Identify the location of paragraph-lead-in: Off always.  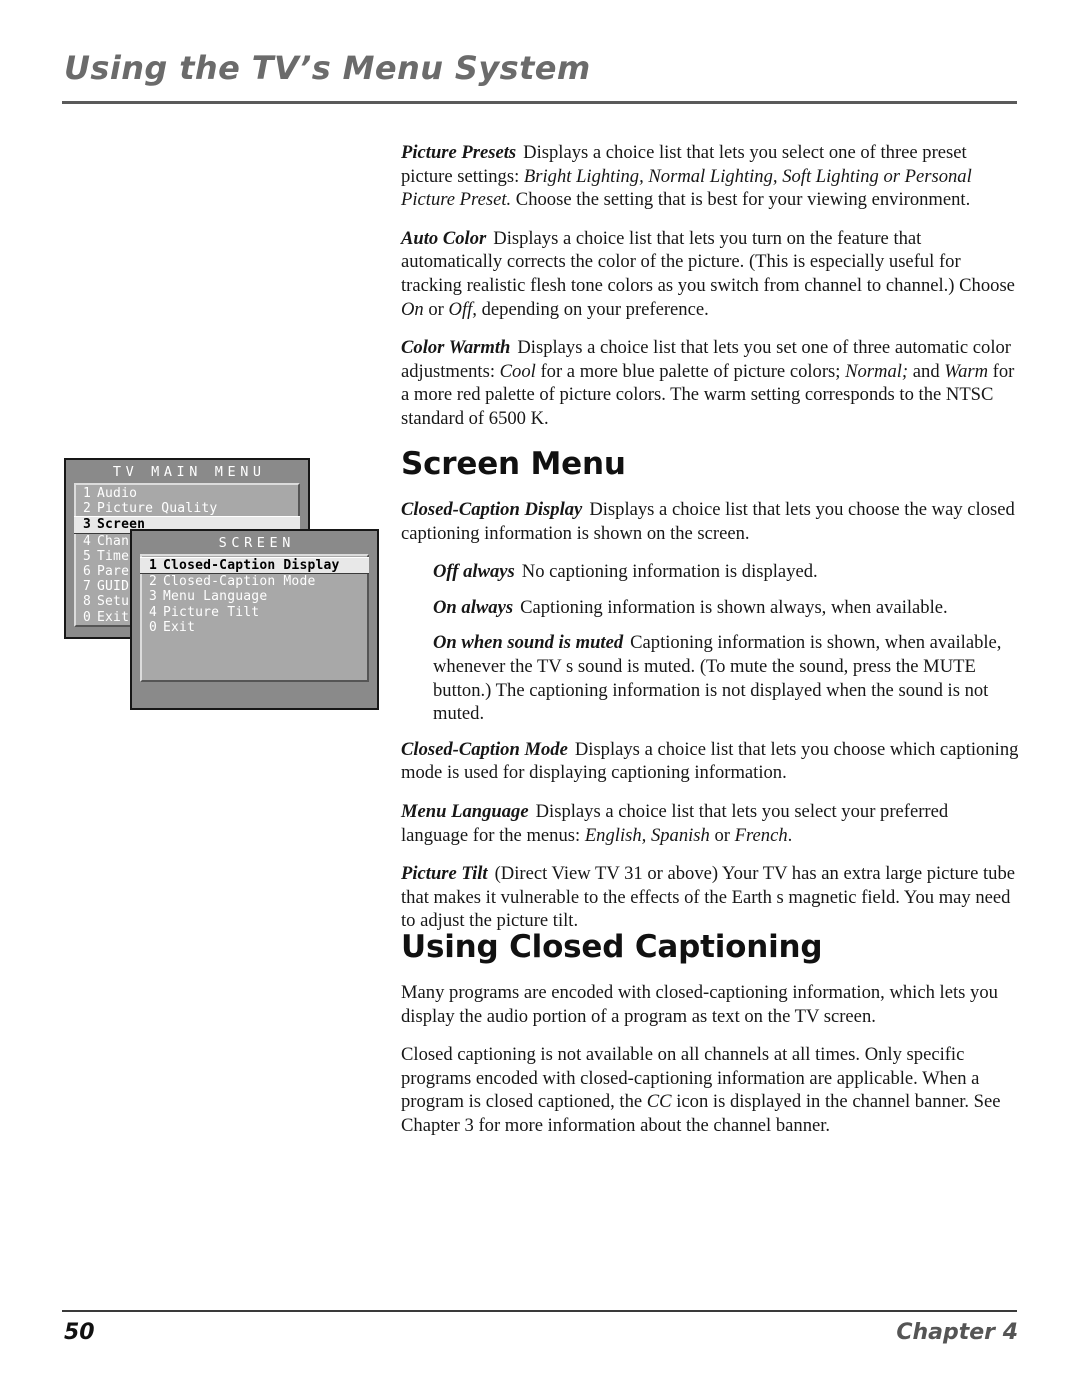
(474, 572).